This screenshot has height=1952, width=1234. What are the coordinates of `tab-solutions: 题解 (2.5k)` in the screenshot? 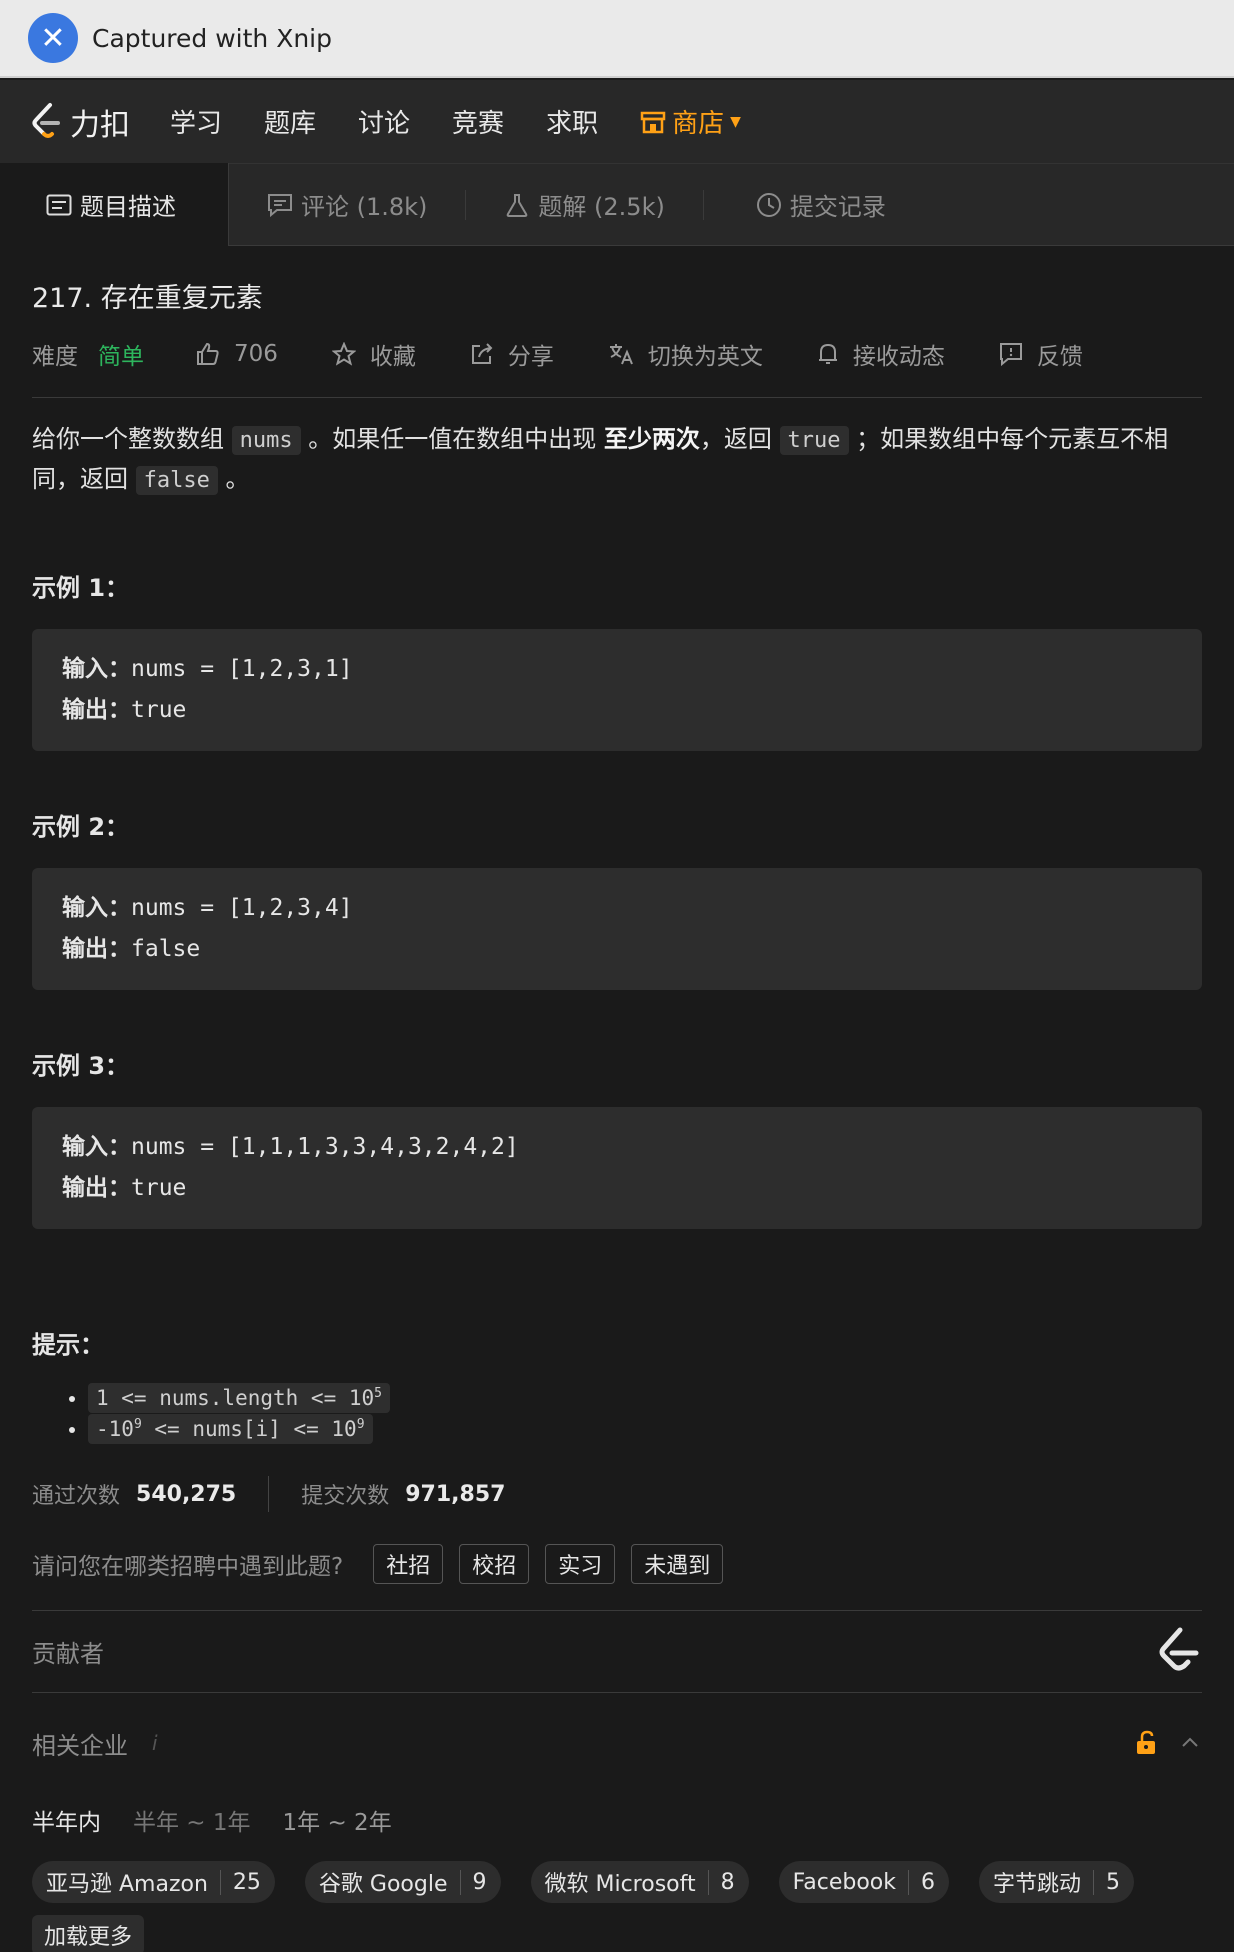 It's located at (584, 205).